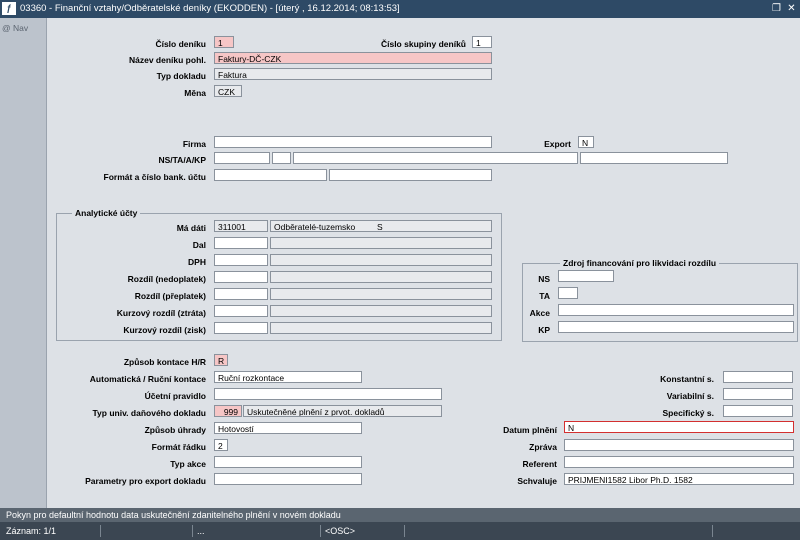  What do you see at coordinates (21, 28) in the screenshot?
I see `nav-label: Nav` at bounding box center [21, 28].